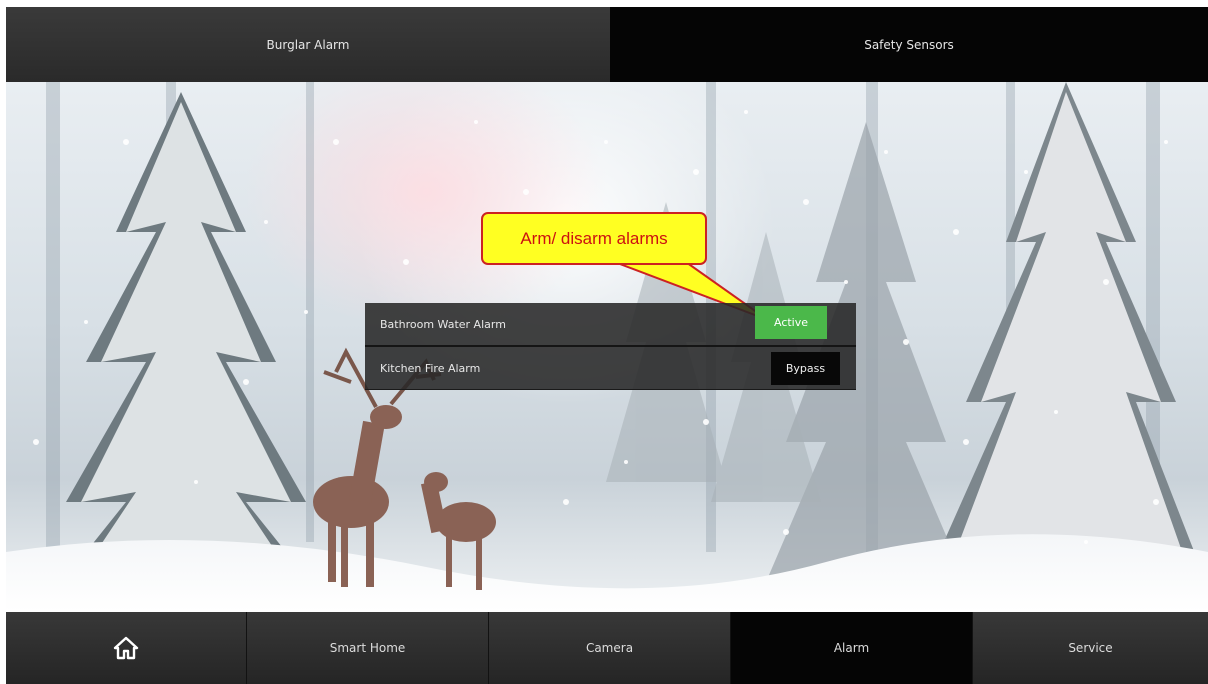  I want to click on tab-burglar-alarm: Burglar Alarm, so click(308, 44).